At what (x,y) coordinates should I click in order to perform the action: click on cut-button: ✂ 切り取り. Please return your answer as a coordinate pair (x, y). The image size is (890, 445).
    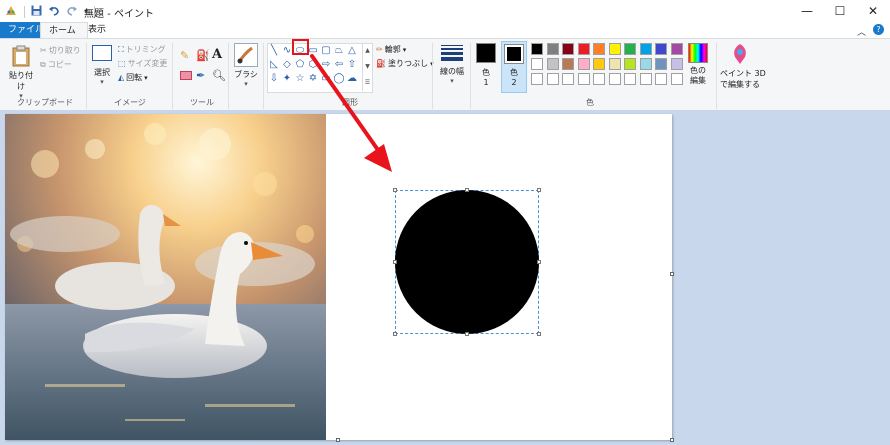
    Looking at the image, I should click on (60, 50).